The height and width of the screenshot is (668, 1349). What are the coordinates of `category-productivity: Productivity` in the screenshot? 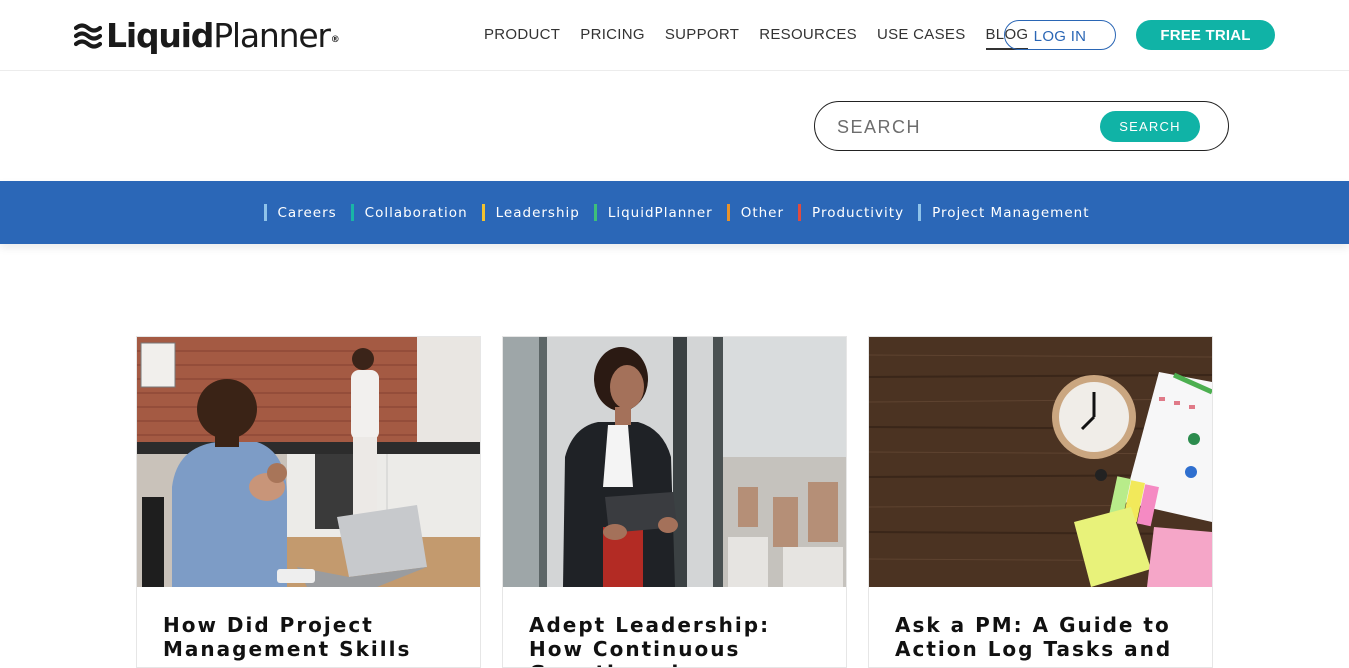 It's located at (851, 212).